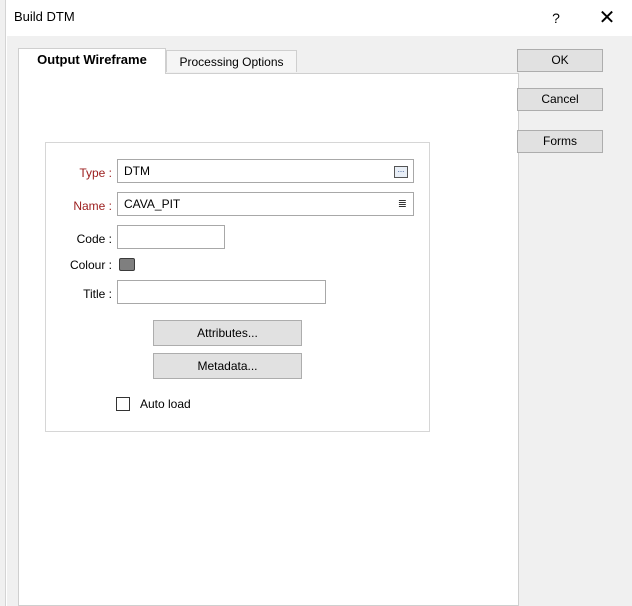 This screenshot has height=606, width=632. What do you see at coordinates (92, 206) in the screenshot?
I see `name-label: Name :` at bounding box center [92, 206].